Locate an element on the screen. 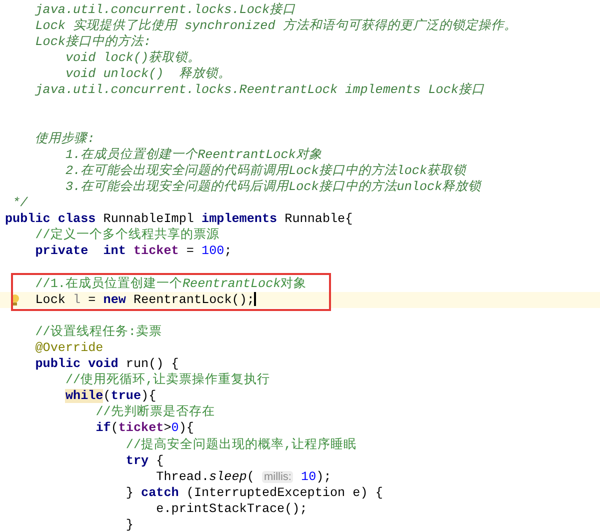 Image resolution: width=600 pixels, height=531 pixels. code-line: //设置线程任务:卖票 is located at coordinates (98, 332).